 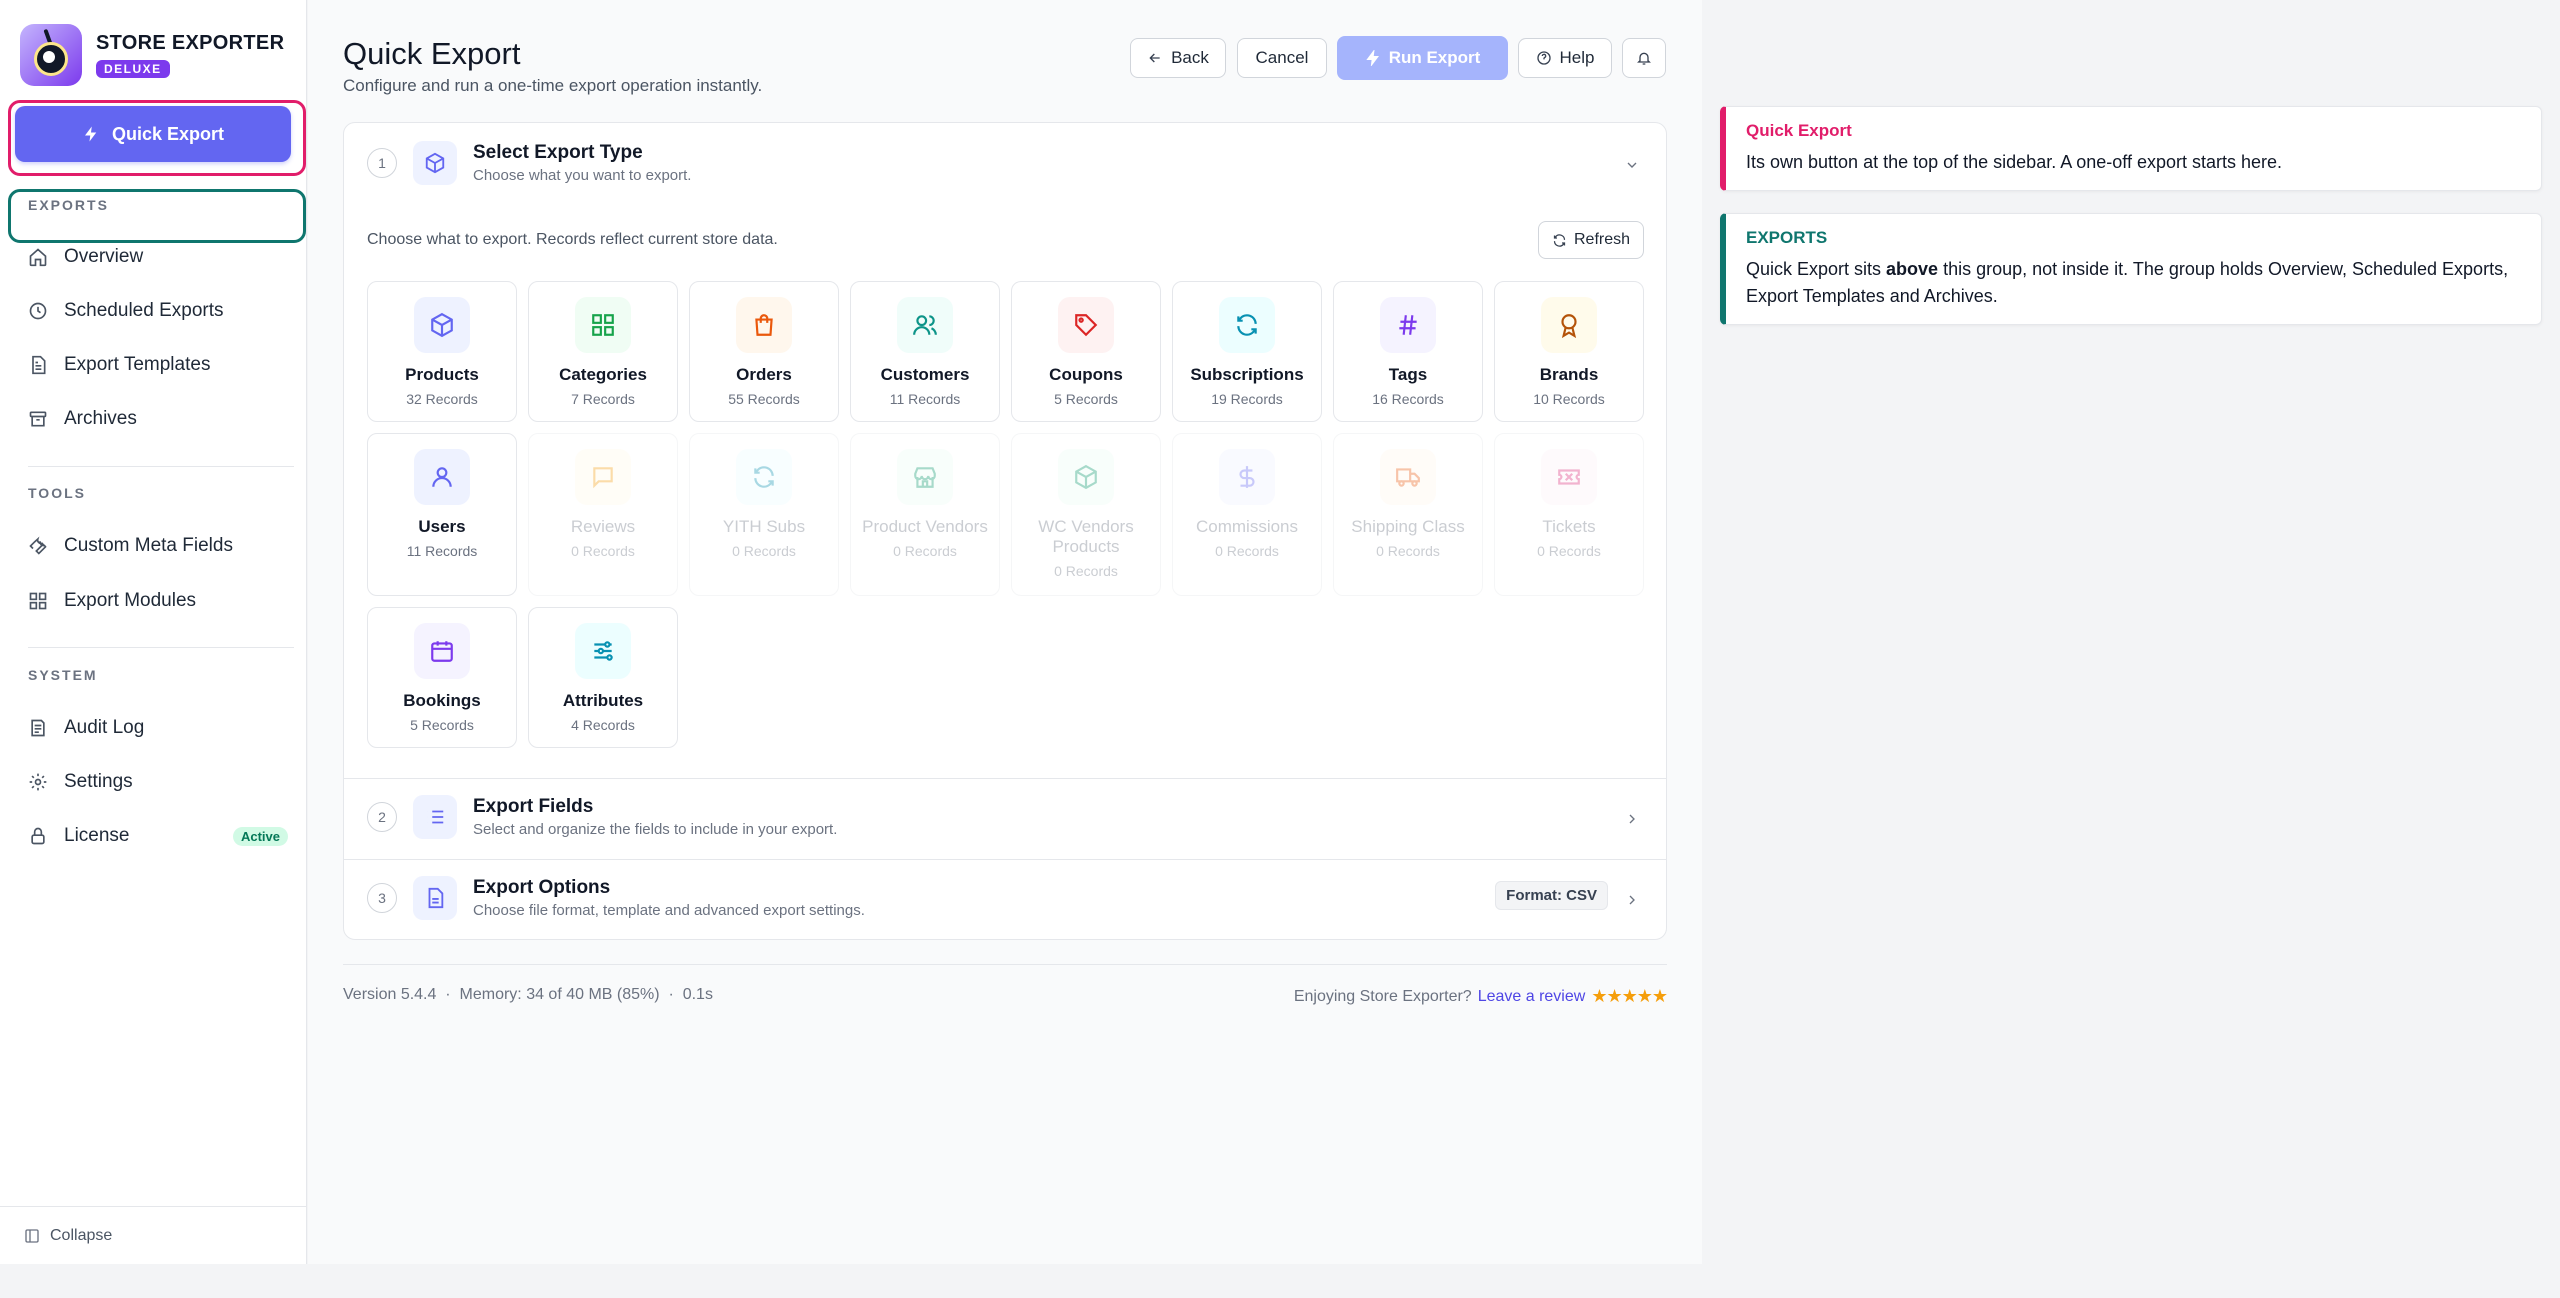 I want to click on rating-stars-icon: ★★★★★, so click(x=1629, y=996).